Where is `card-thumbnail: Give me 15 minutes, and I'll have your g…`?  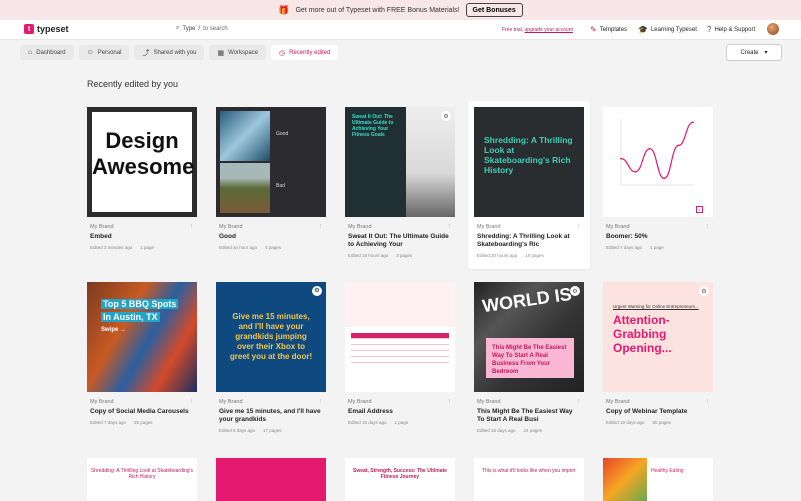 card-thumbnail: Give me 15 minutes, and I'll have your g… is located at coordinates (271, 337).